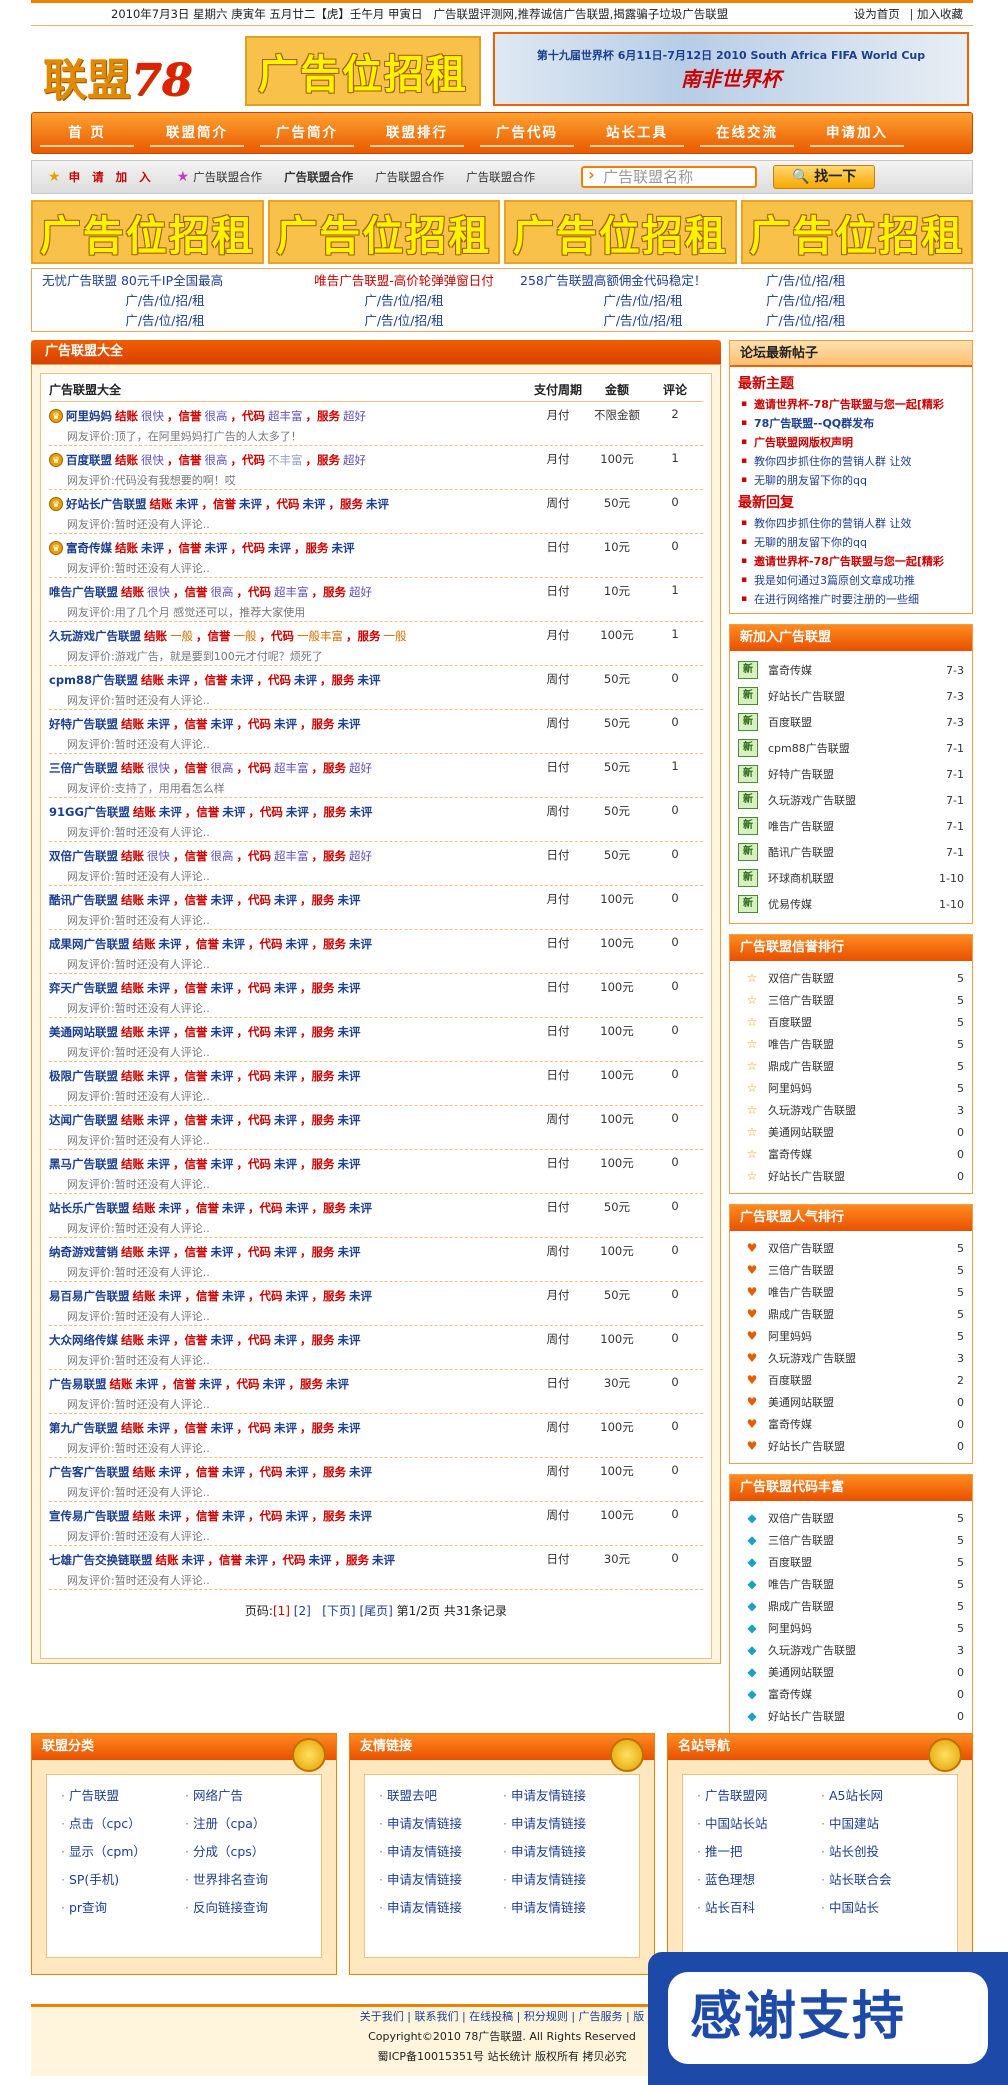 Image resolution: width=1008 pixels, height=2085 pixels. What do you see at coordinates (83, 900) in the screenshot?
I see `alliance-name-link: 酷讯广告联盟` at bounding box center [83, 900].